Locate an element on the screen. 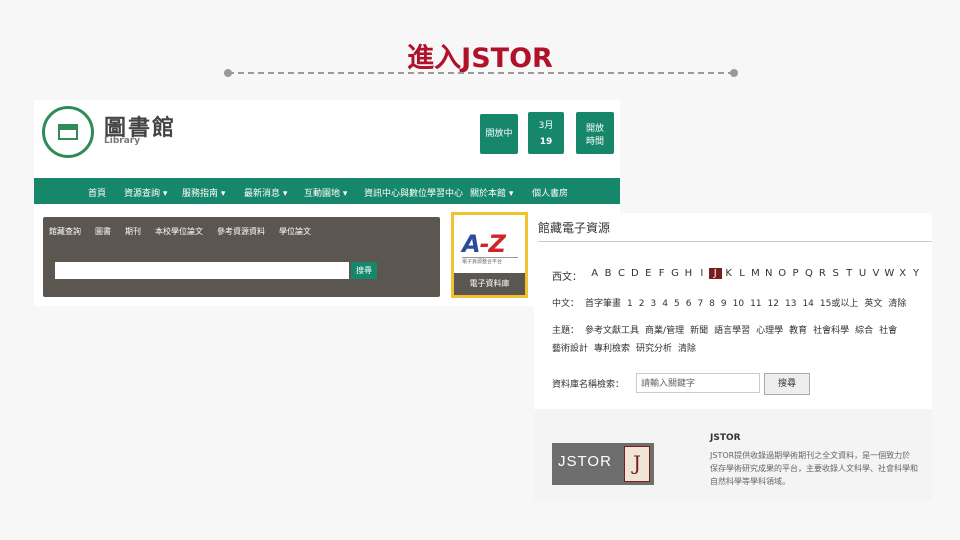  divider-dot-right is located at coordinates (734, 73).